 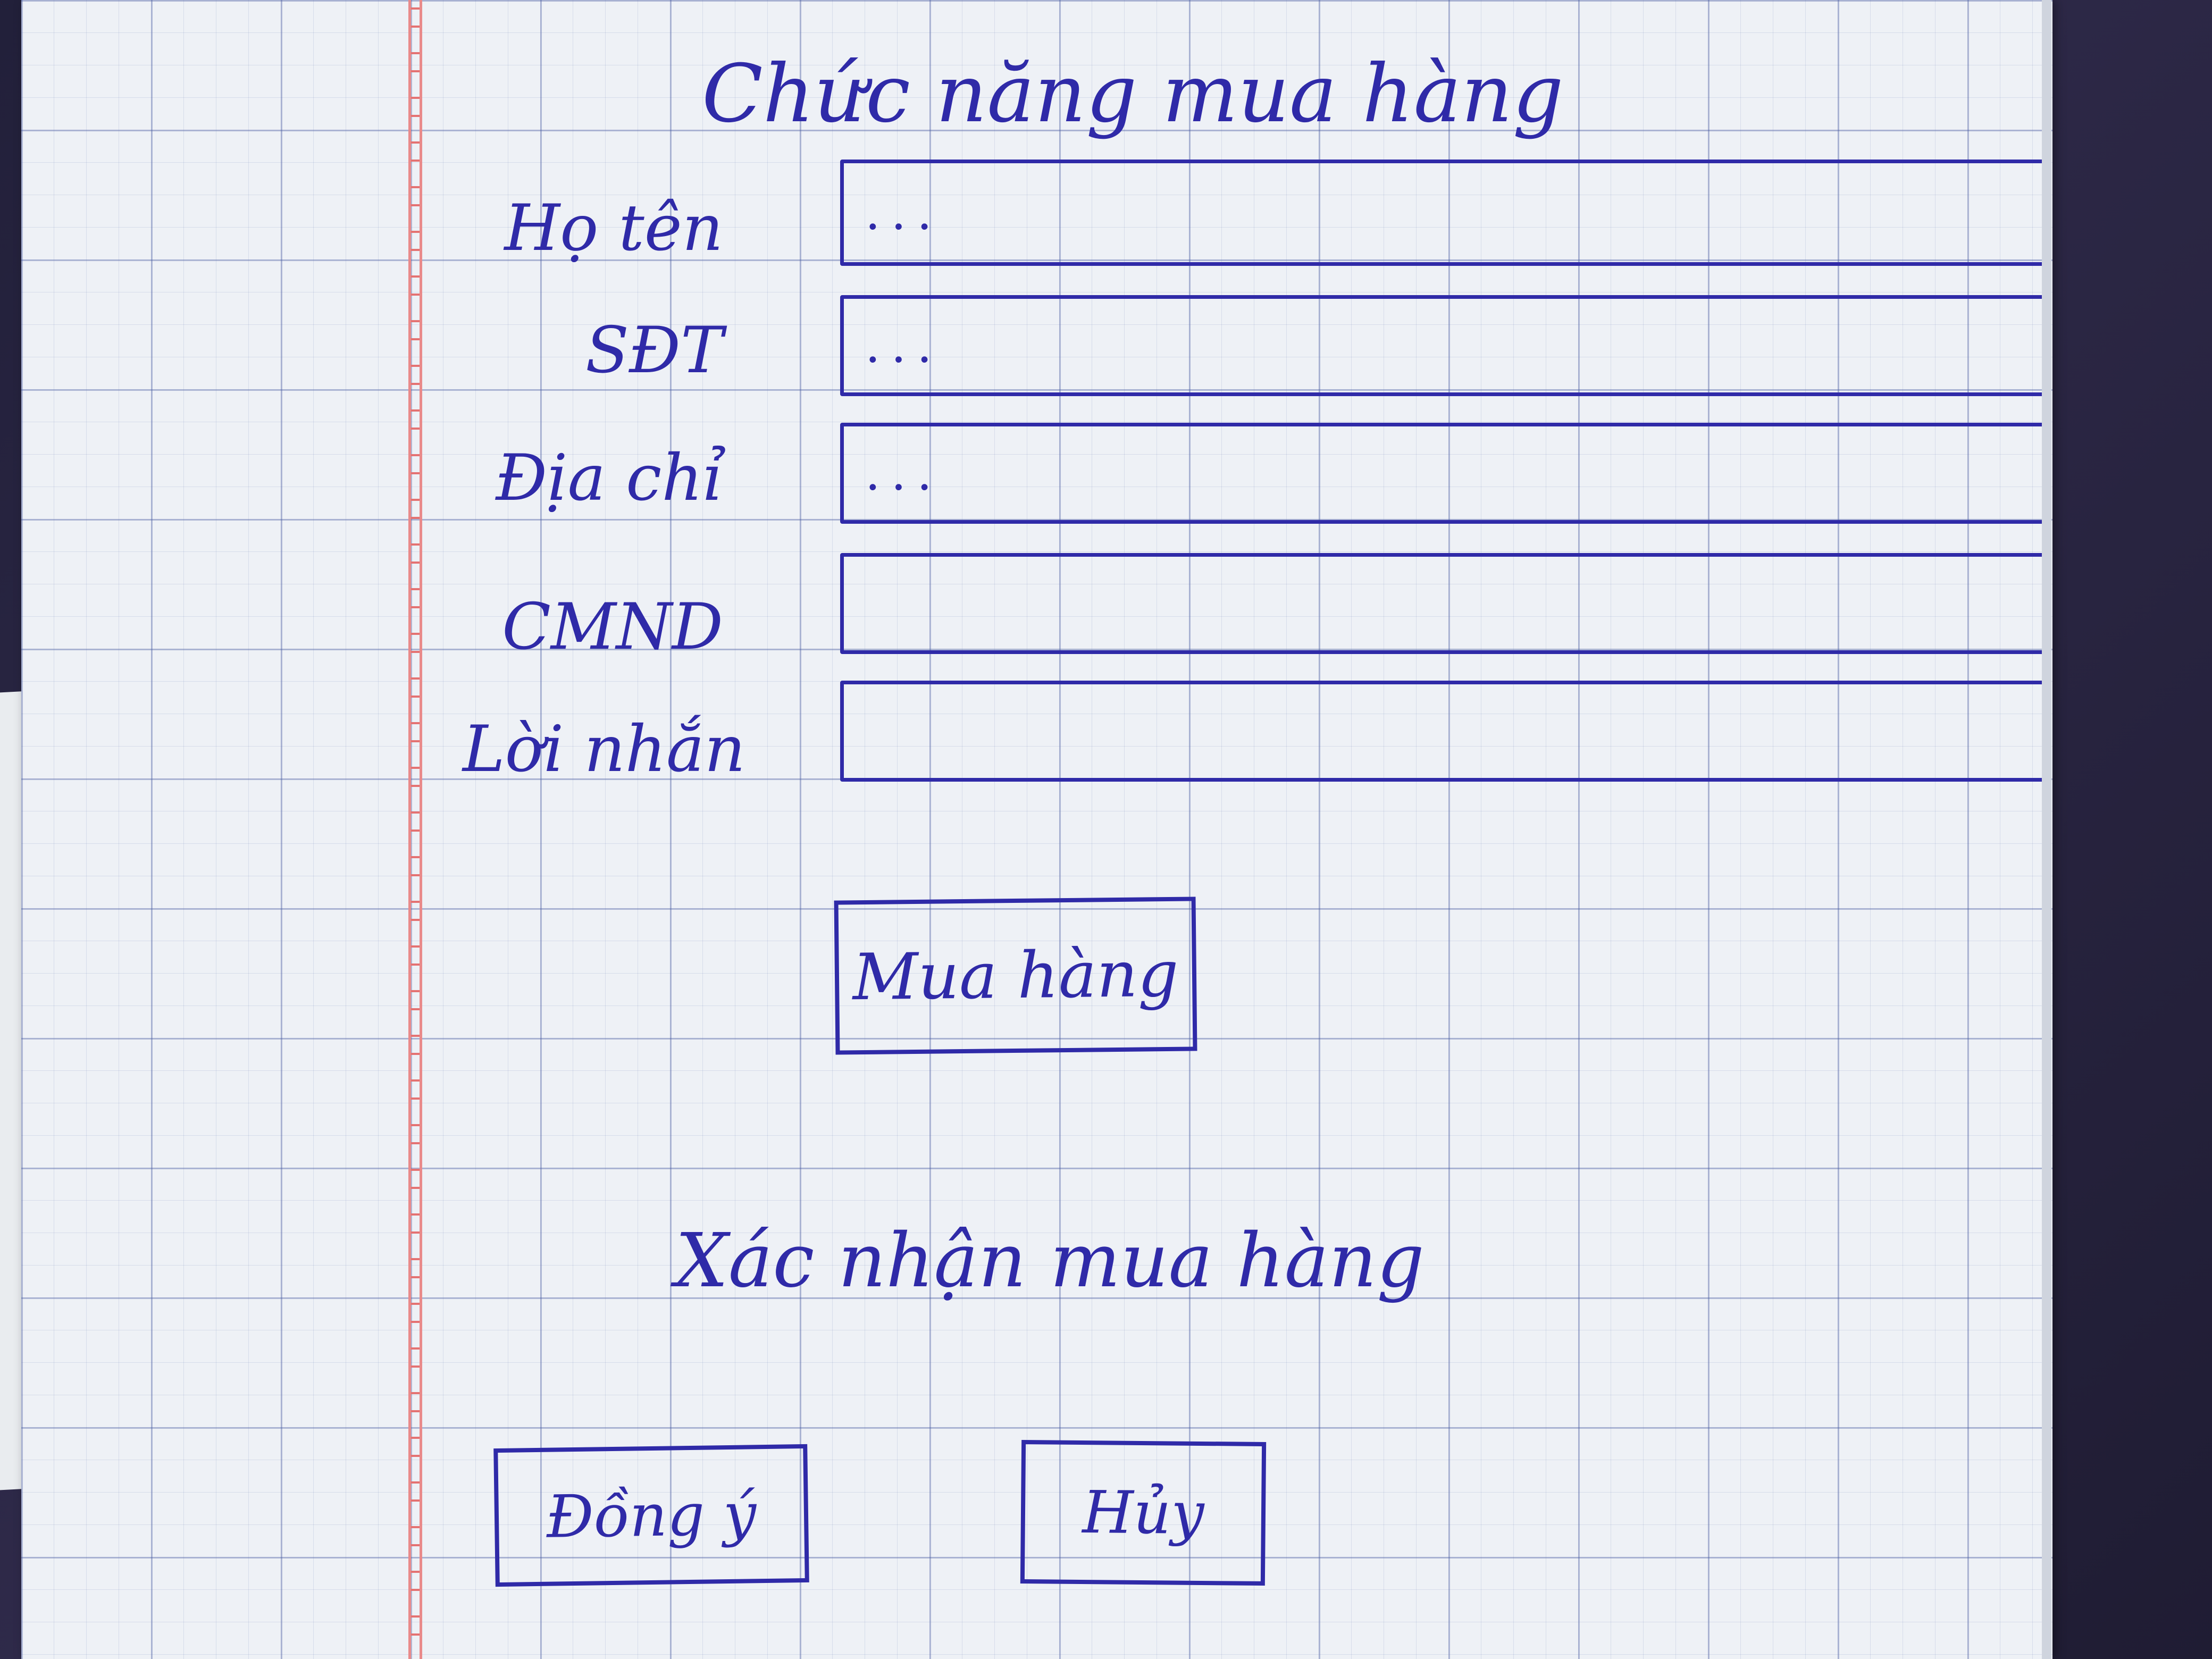 What do you see at coordinates (612, 627) in the screenshot?
I see `field-label-id-card: CMND` at bounding box center [612, 627].